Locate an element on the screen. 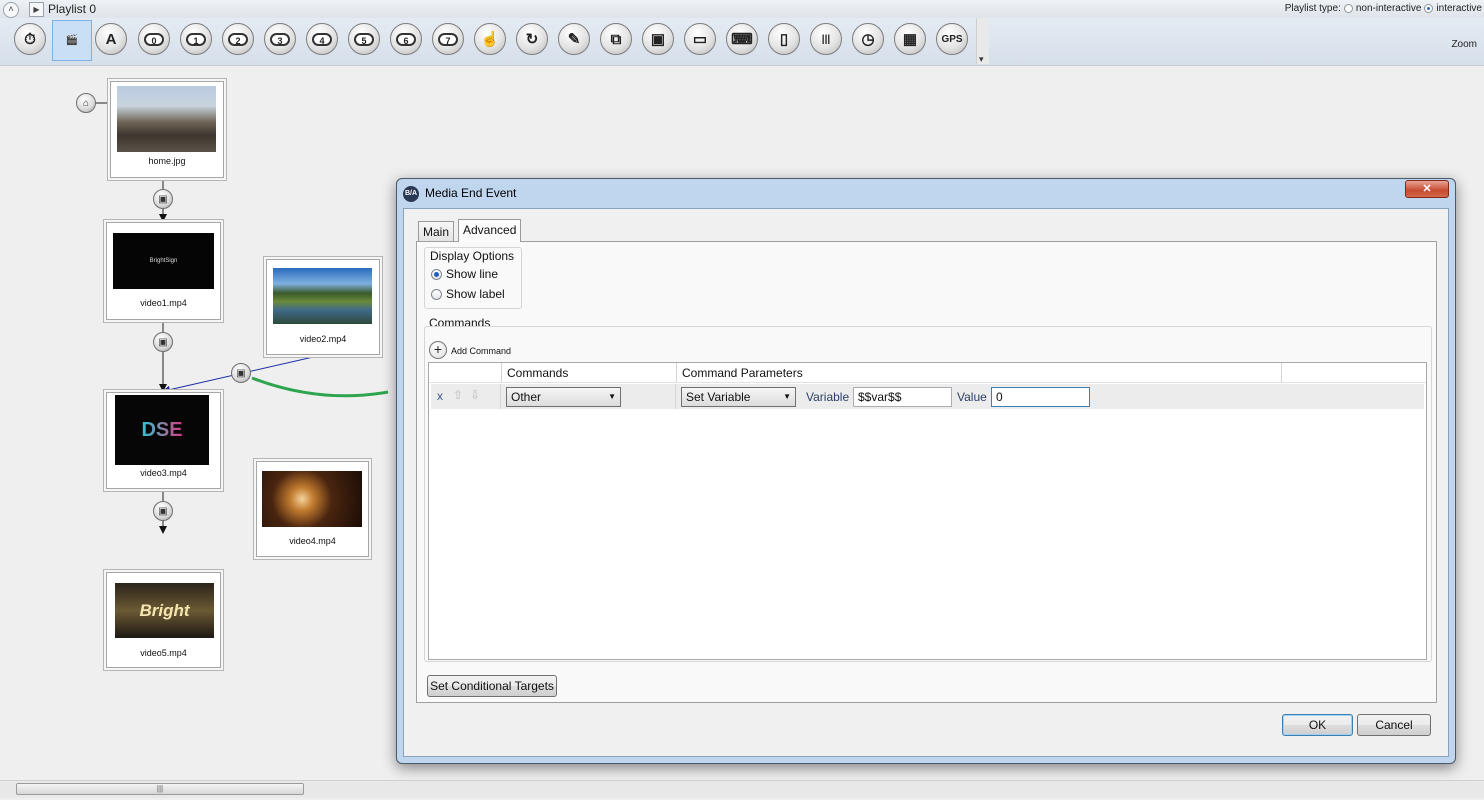 The width and height of the screenshot is (1484, 800). command-parameter-value: Set Variable is located at coordinates (718, 397).